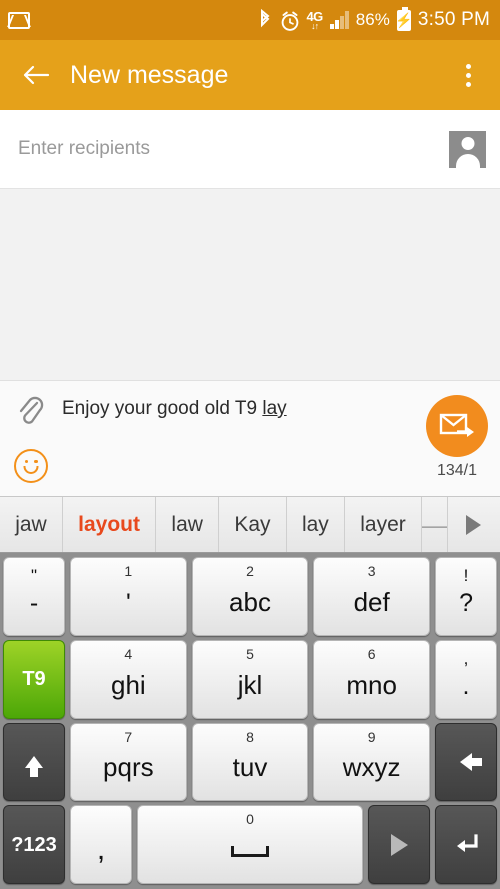  I want to click on keyboard-row: T9 4 ghi 5 jkl 6 mno , ., so click(250, 679).